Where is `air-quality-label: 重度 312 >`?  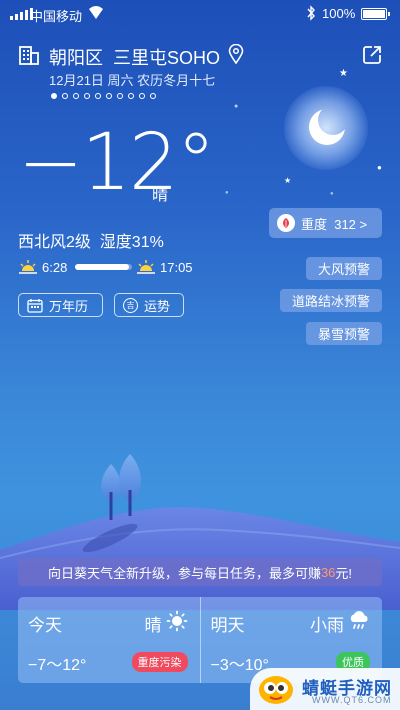
air-quality-label: 重度 312 > is located at coordinates (334, 224).